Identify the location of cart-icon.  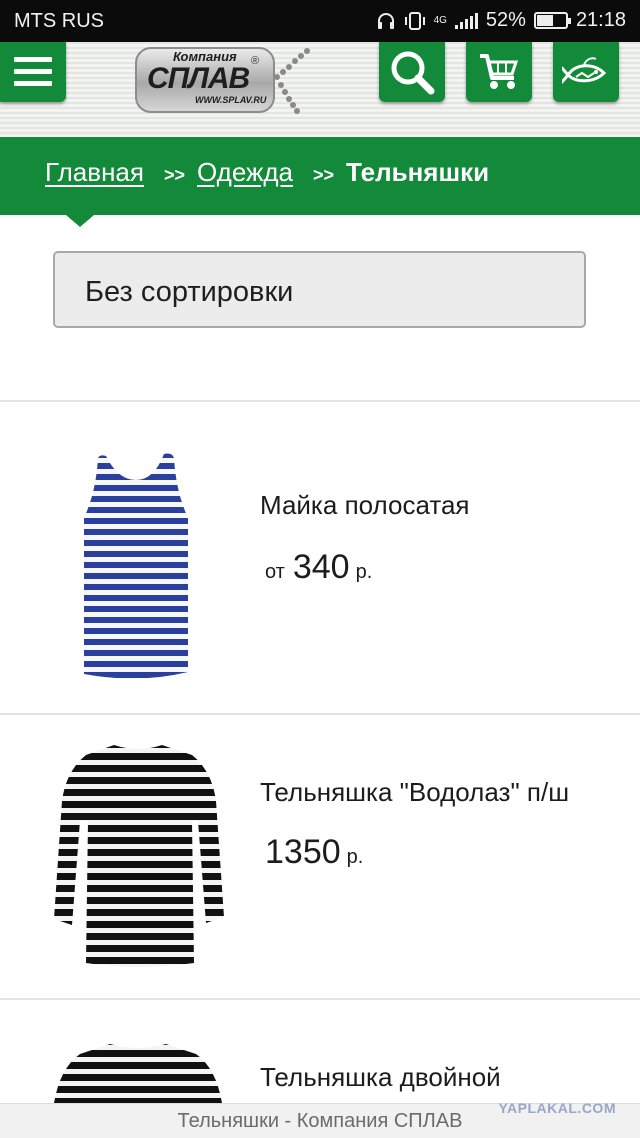
(499, 71).